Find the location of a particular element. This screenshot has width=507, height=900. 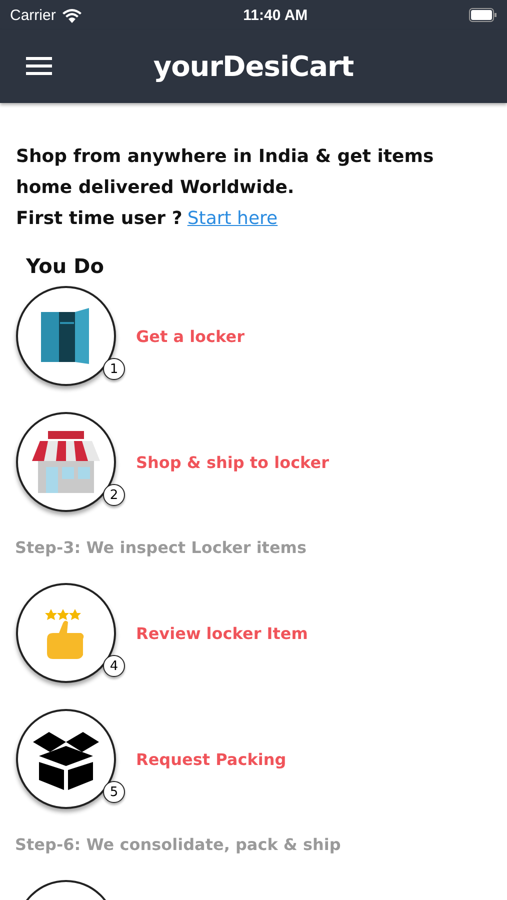

step-number: 5 is located at coordinates (114, 792).